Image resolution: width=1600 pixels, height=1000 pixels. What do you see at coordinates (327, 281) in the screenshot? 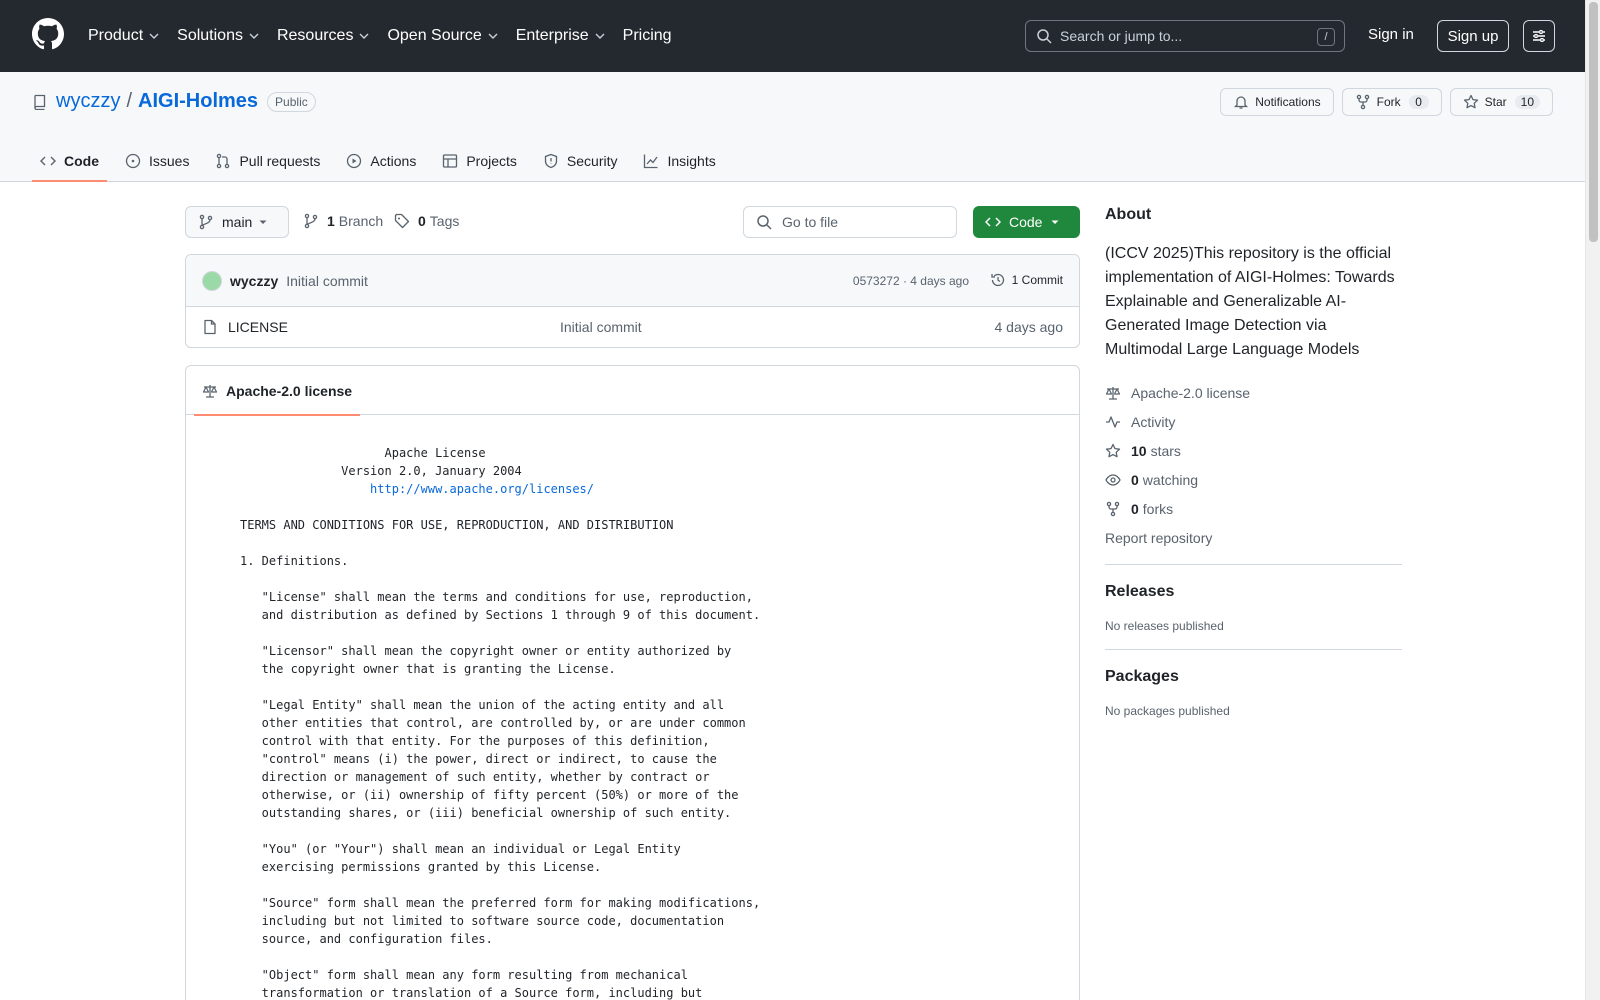
I see `commit-message: Initial commit` at bounding box center [327, 281].